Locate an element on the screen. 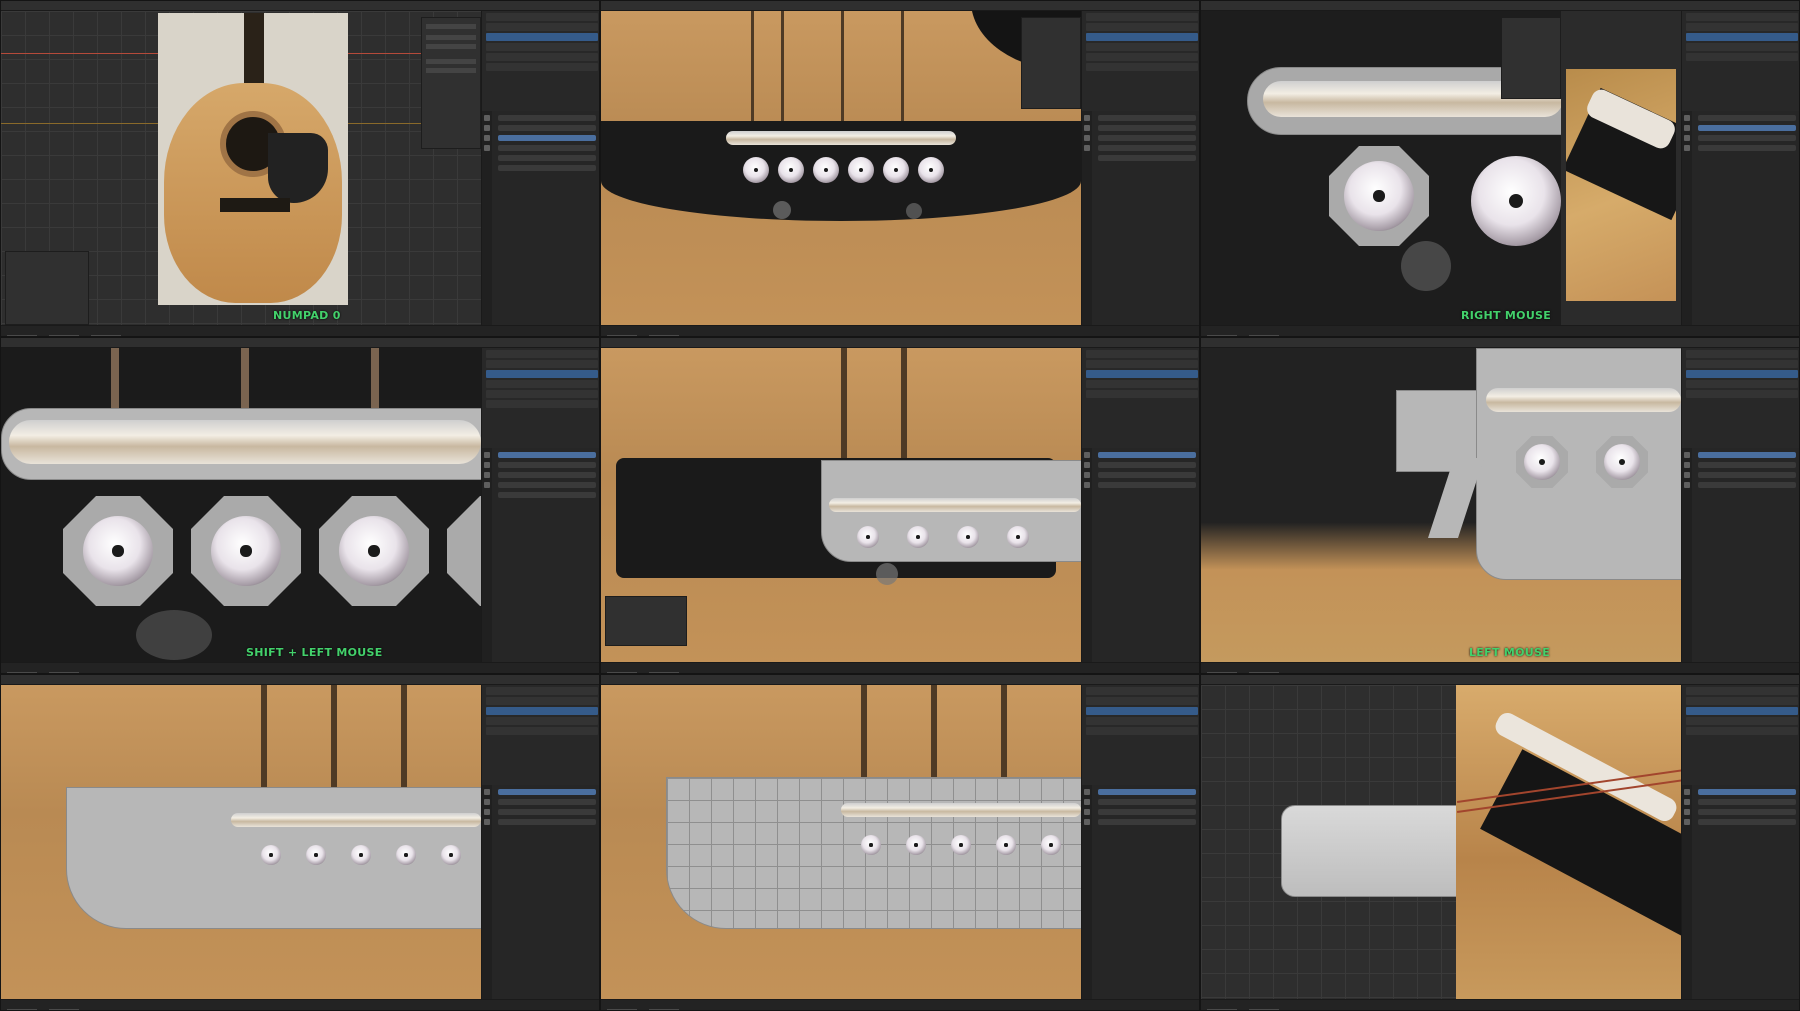  camera-icon is located at coordinates (487, 128).